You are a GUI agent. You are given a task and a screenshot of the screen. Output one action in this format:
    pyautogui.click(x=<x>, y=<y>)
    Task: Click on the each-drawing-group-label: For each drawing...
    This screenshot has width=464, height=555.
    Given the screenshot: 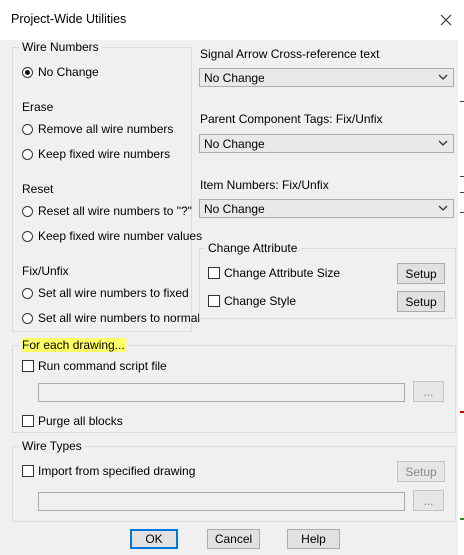 What is the action you would take?
    pyautogui.click(x=73, y=345)
    